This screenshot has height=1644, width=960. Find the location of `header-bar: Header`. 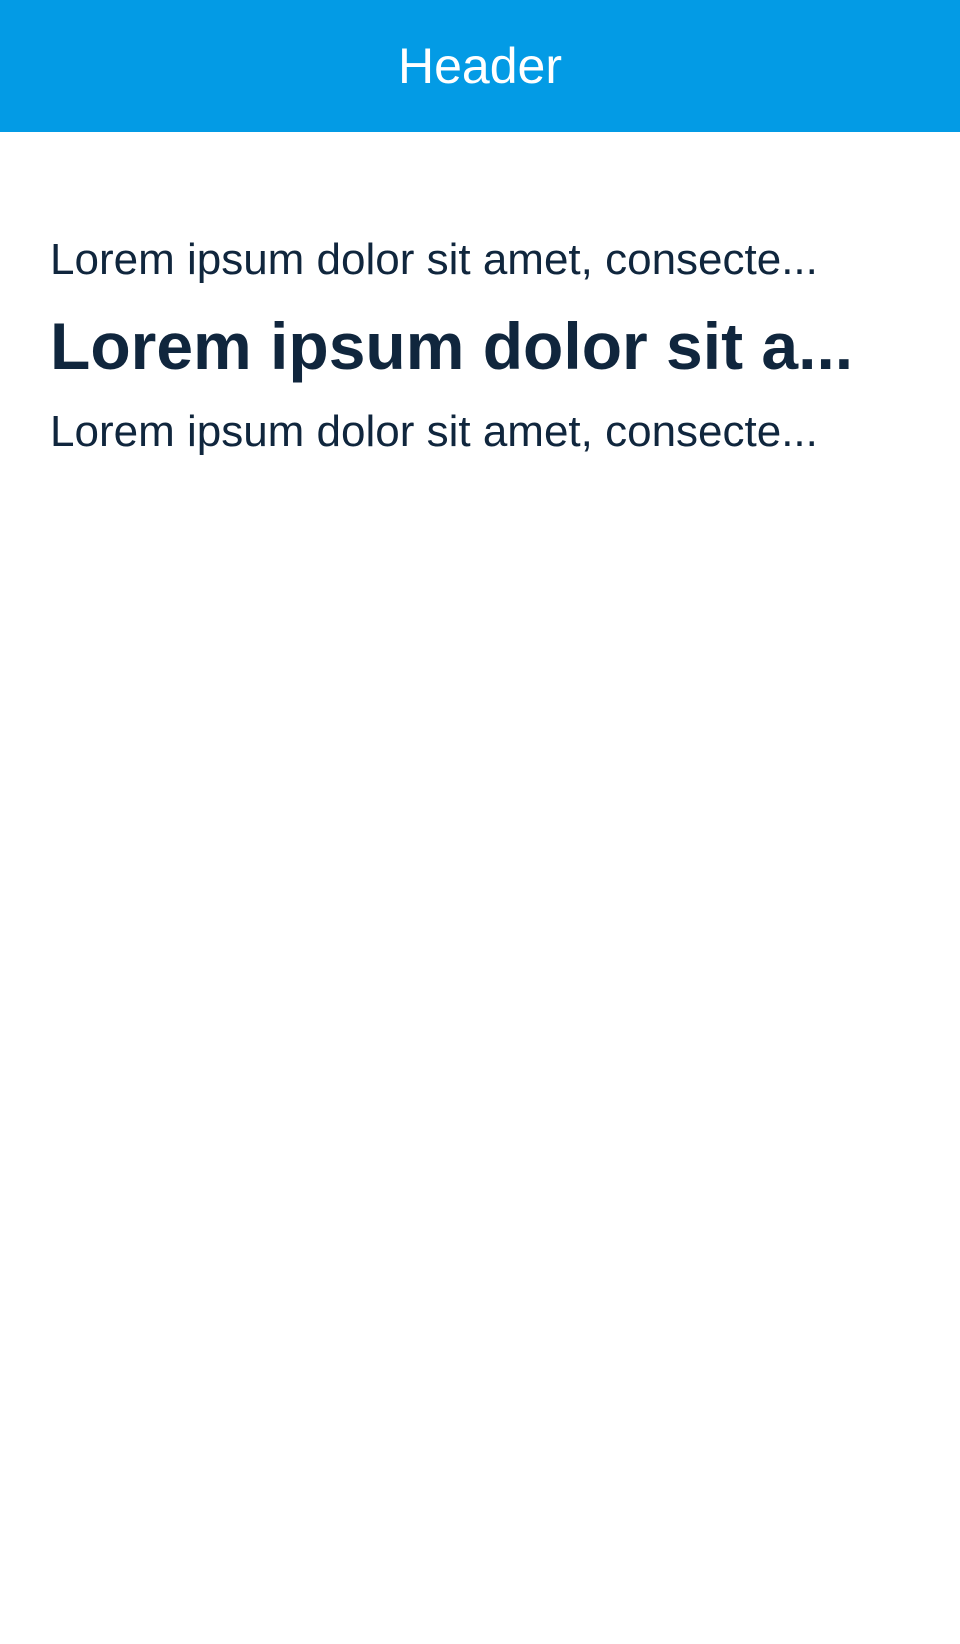

header-bar: Header is located at coordinates (480, 66).